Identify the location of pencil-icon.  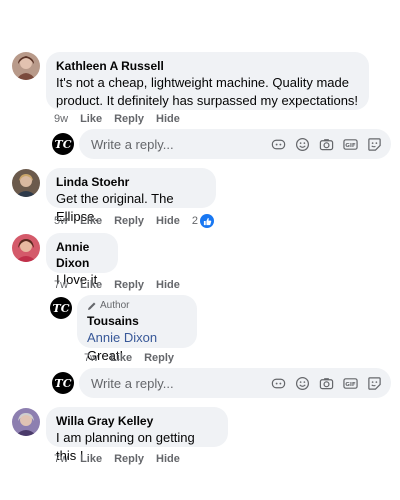
(92, 306).